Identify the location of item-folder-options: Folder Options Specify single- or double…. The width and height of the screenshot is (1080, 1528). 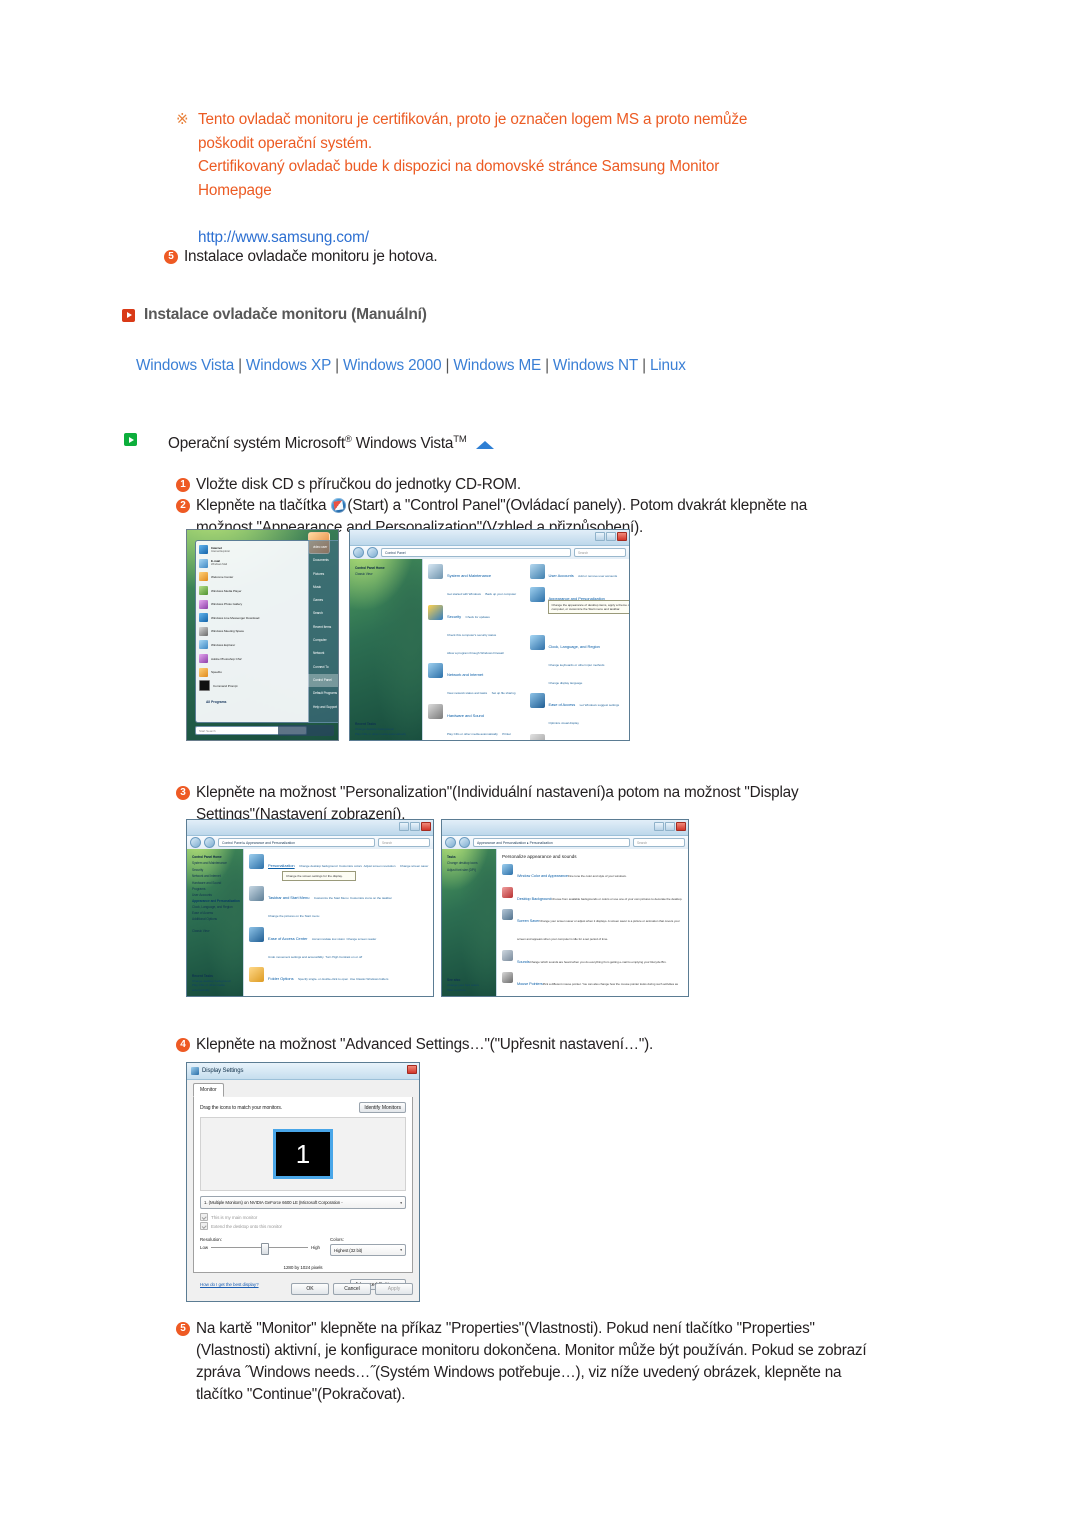
(339, 981).